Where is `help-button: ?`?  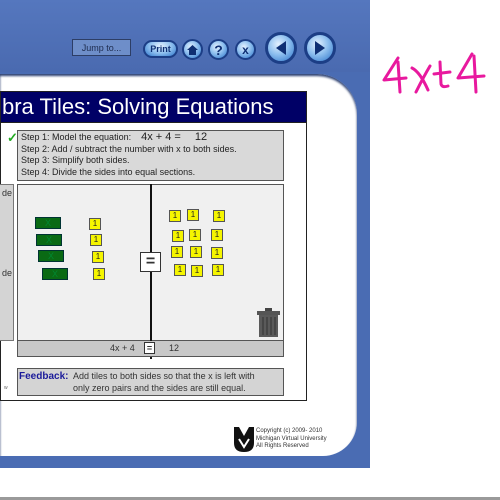
help-button: ? is located at coordinates (218, 49).